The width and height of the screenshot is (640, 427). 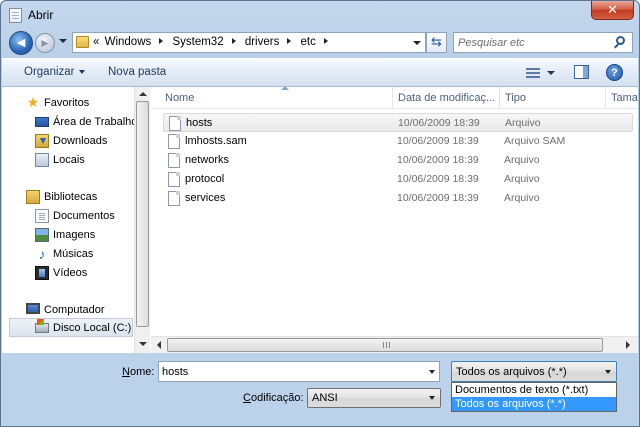 What do you see at coordinates (622, 98) in the screenshot?
I see `column-size: Tama` at bounding box center [622, 98].